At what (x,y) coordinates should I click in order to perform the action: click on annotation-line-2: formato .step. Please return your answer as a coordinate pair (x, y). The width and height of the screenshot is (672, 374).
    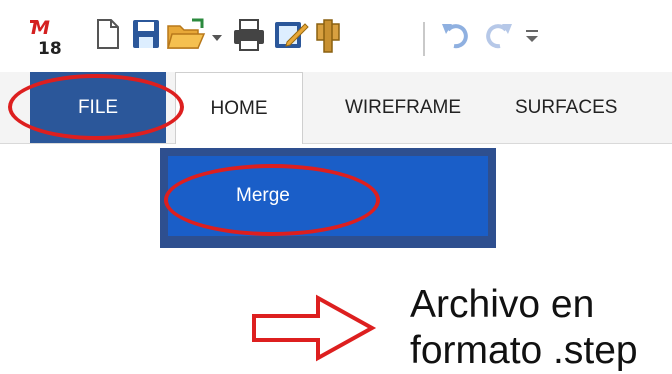
    Looking at the image, I should click on (524, 350).